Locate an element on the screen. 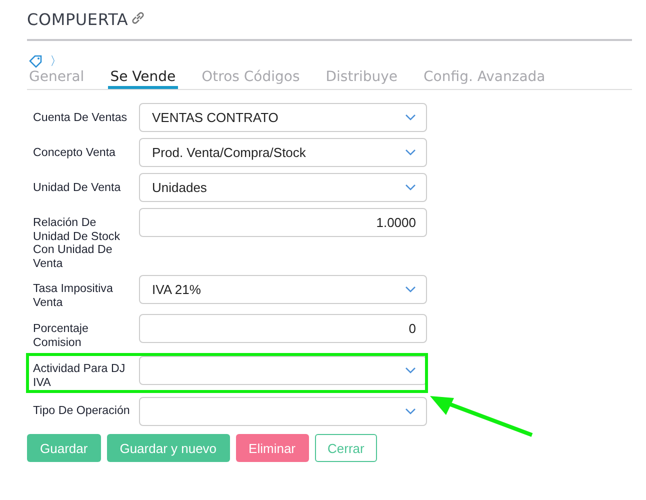 The image size is (646, 500). field-label: Unidad De Venta is located at coordinates (77, 187).